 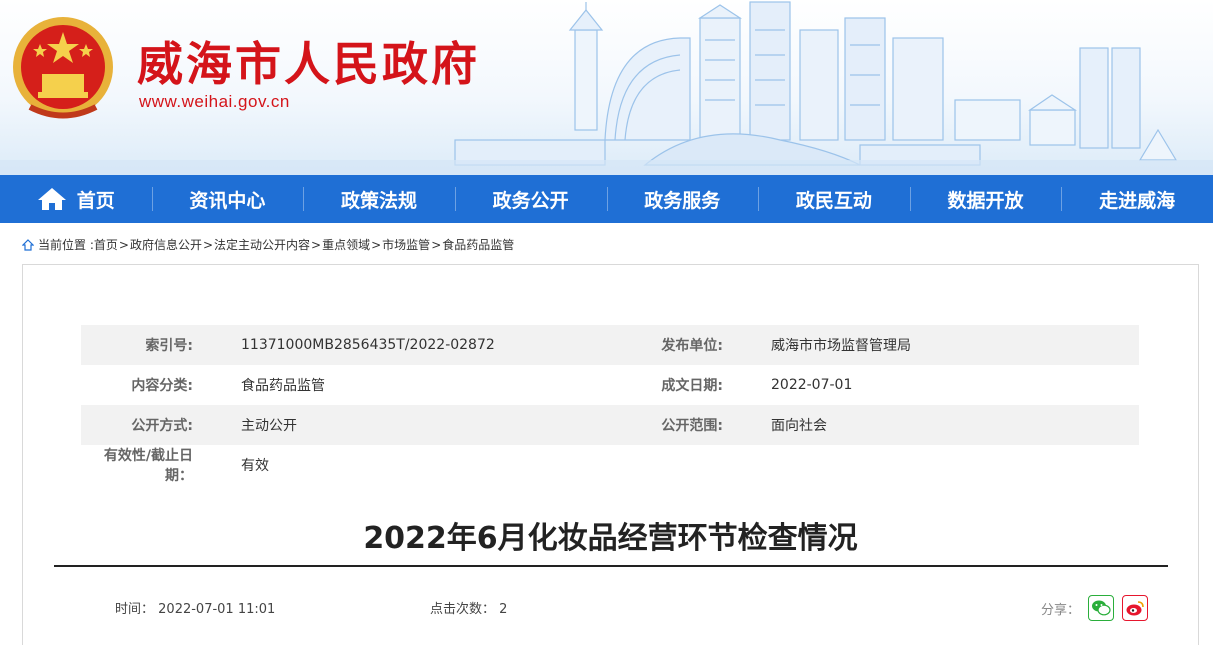 I want to click on nav-item-label: 数据开放, so click(x=985, y=200).